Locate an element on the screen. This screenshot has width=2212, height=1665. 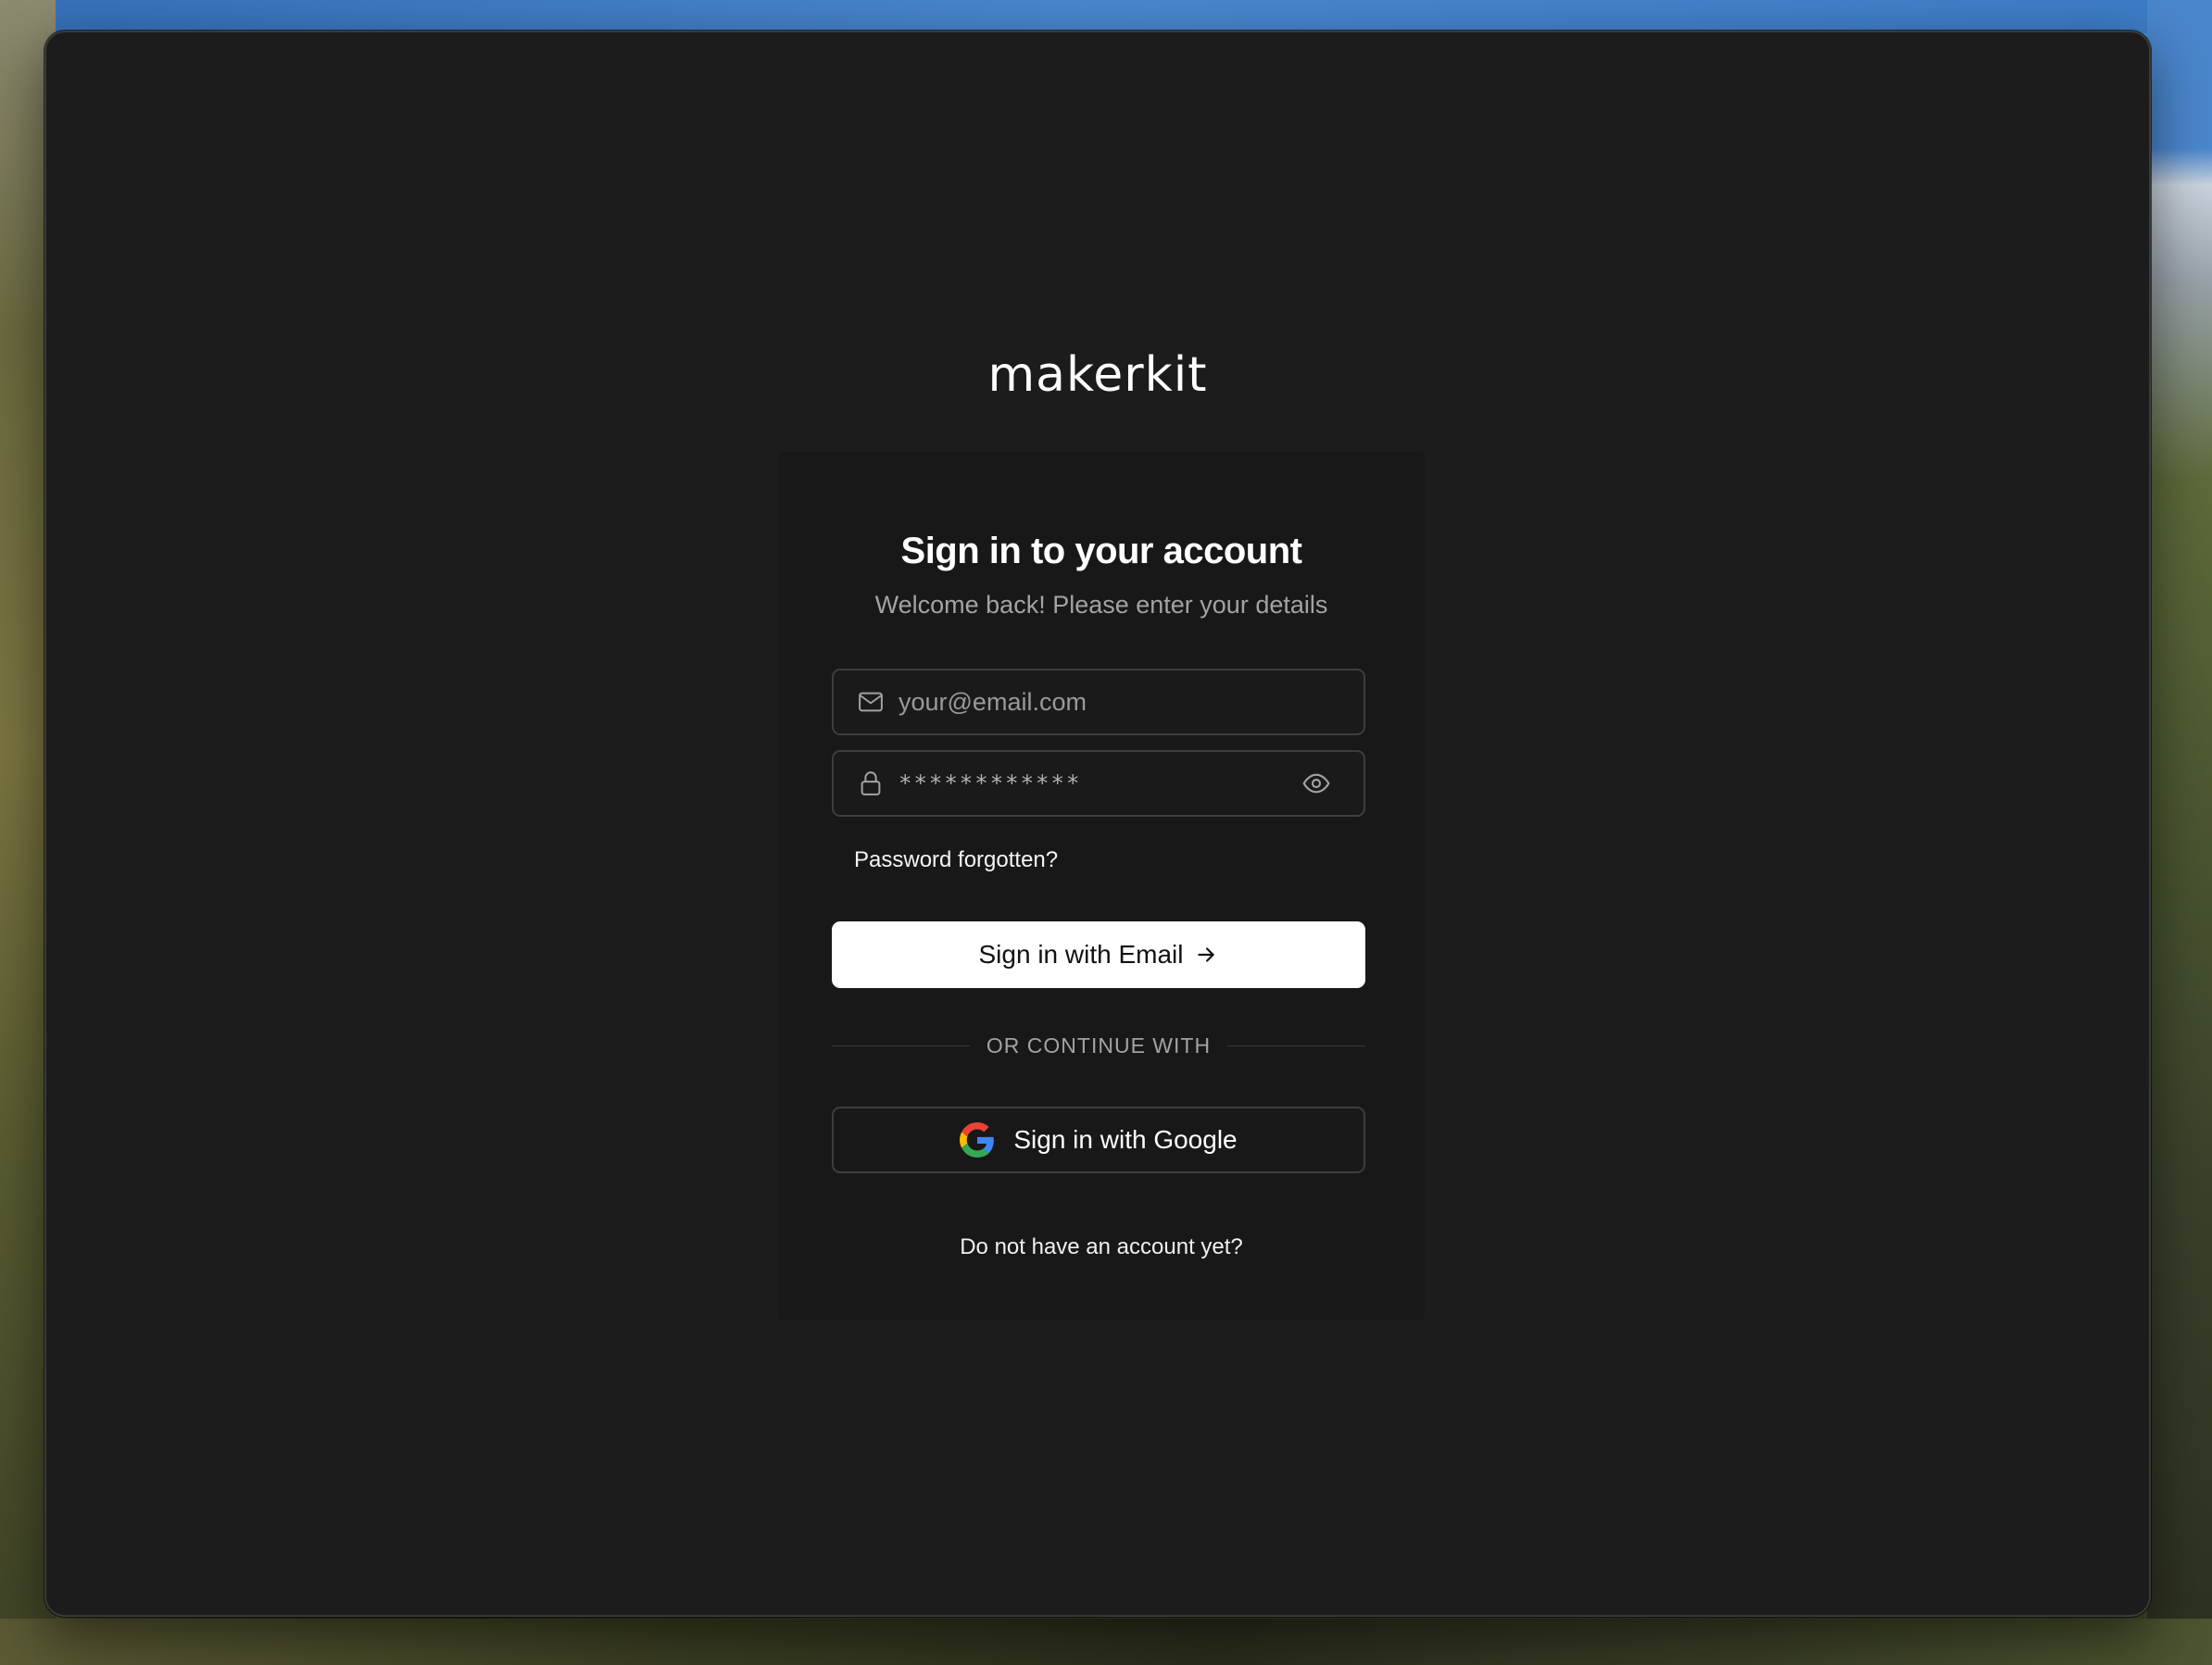
sign-in-google-button: Sign in with Google is located at coordinates (1098, 1140).